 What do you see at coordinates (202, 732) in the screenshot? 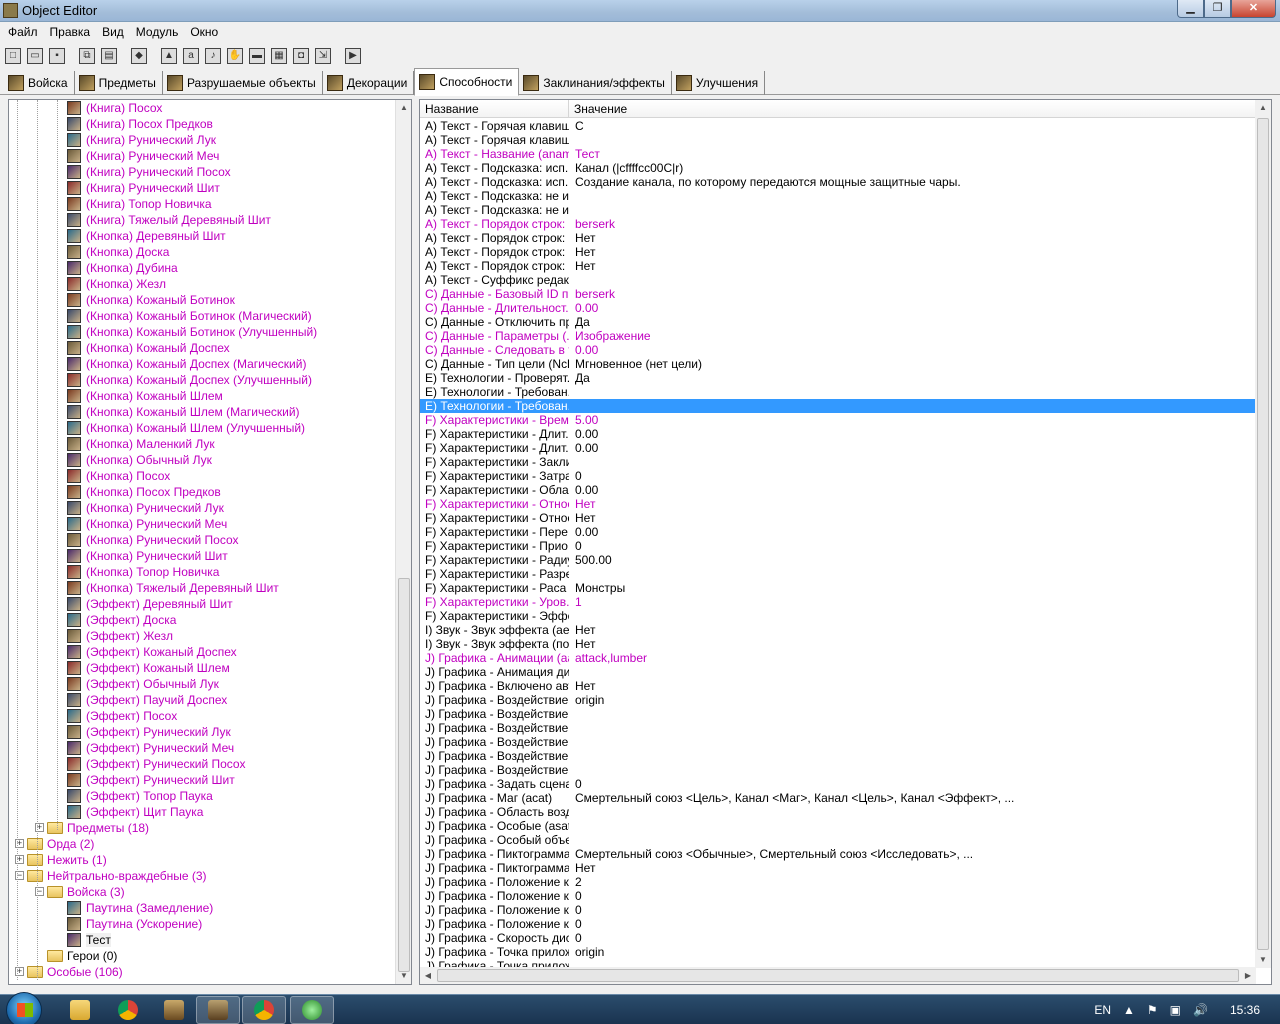
I see `tree-item: (Эффект) Рунический Лук` at bounding box center [202, 732].